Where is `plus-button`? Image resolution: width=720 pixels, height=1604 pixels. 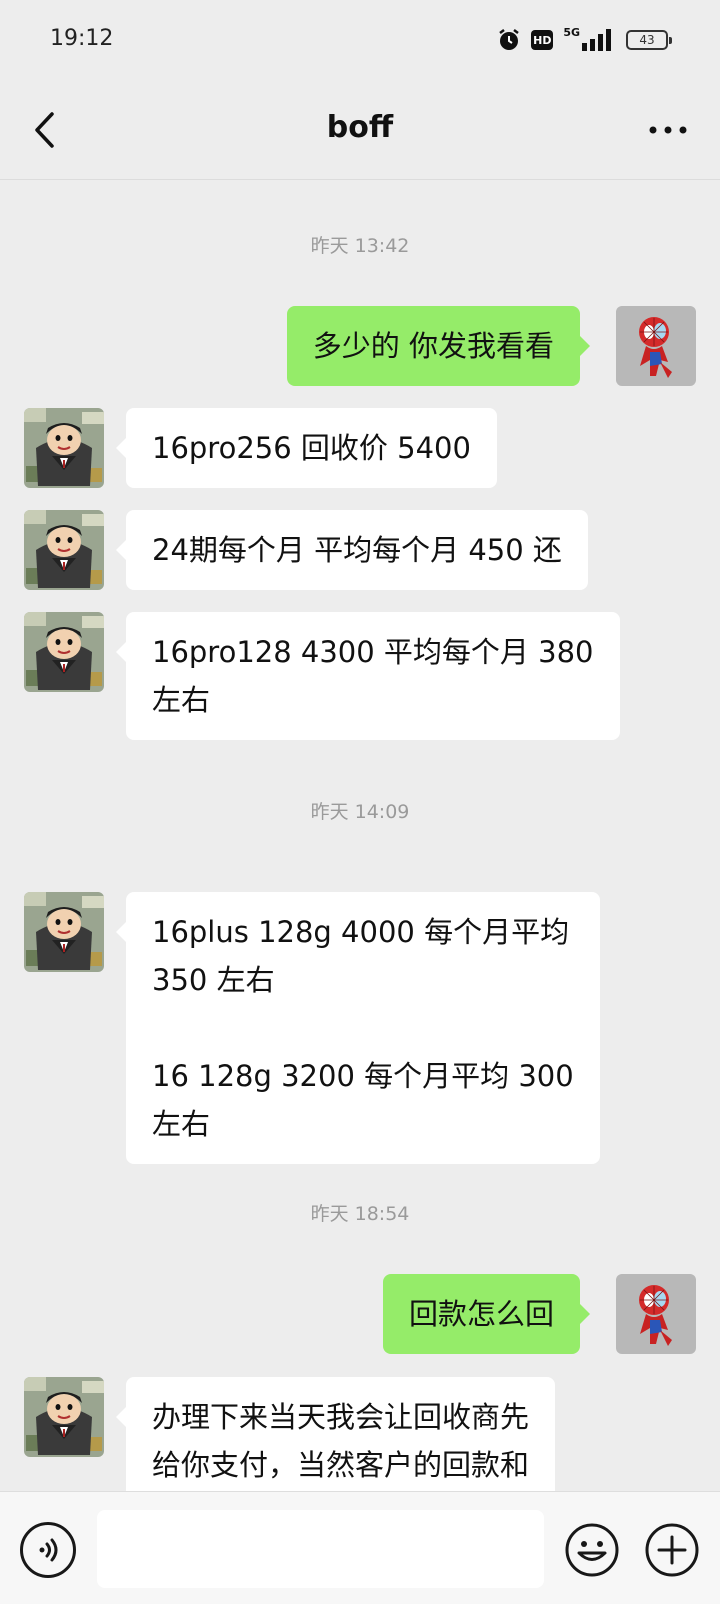 plus-button is located at coordinates (672, 1550).